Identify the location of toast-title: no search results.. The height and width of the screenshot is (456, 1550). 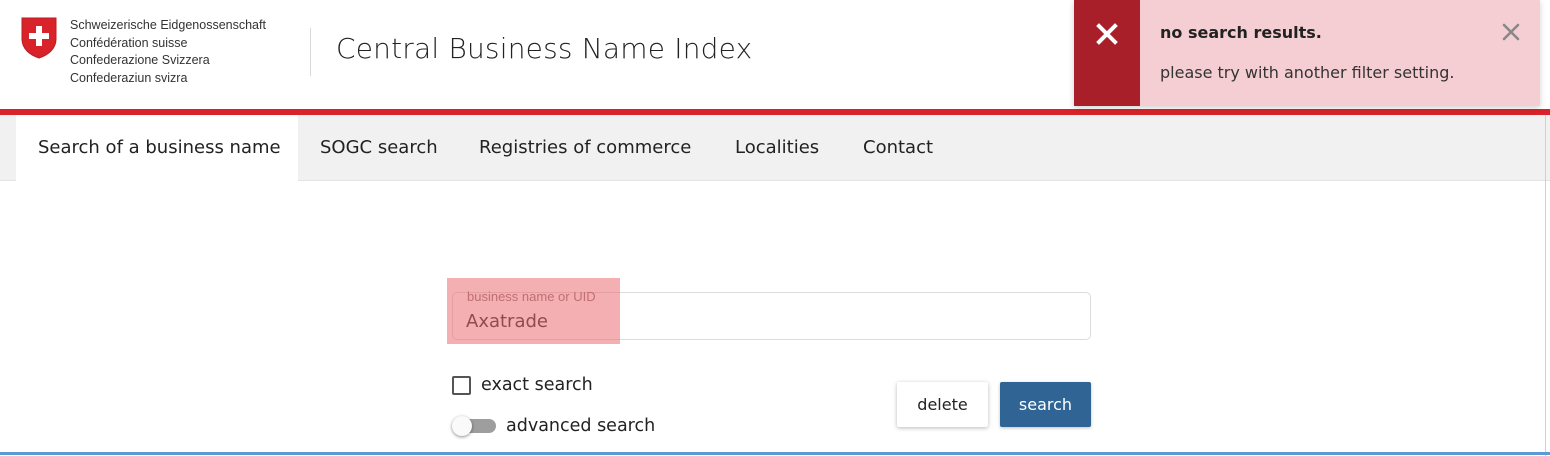
(1241, 32).